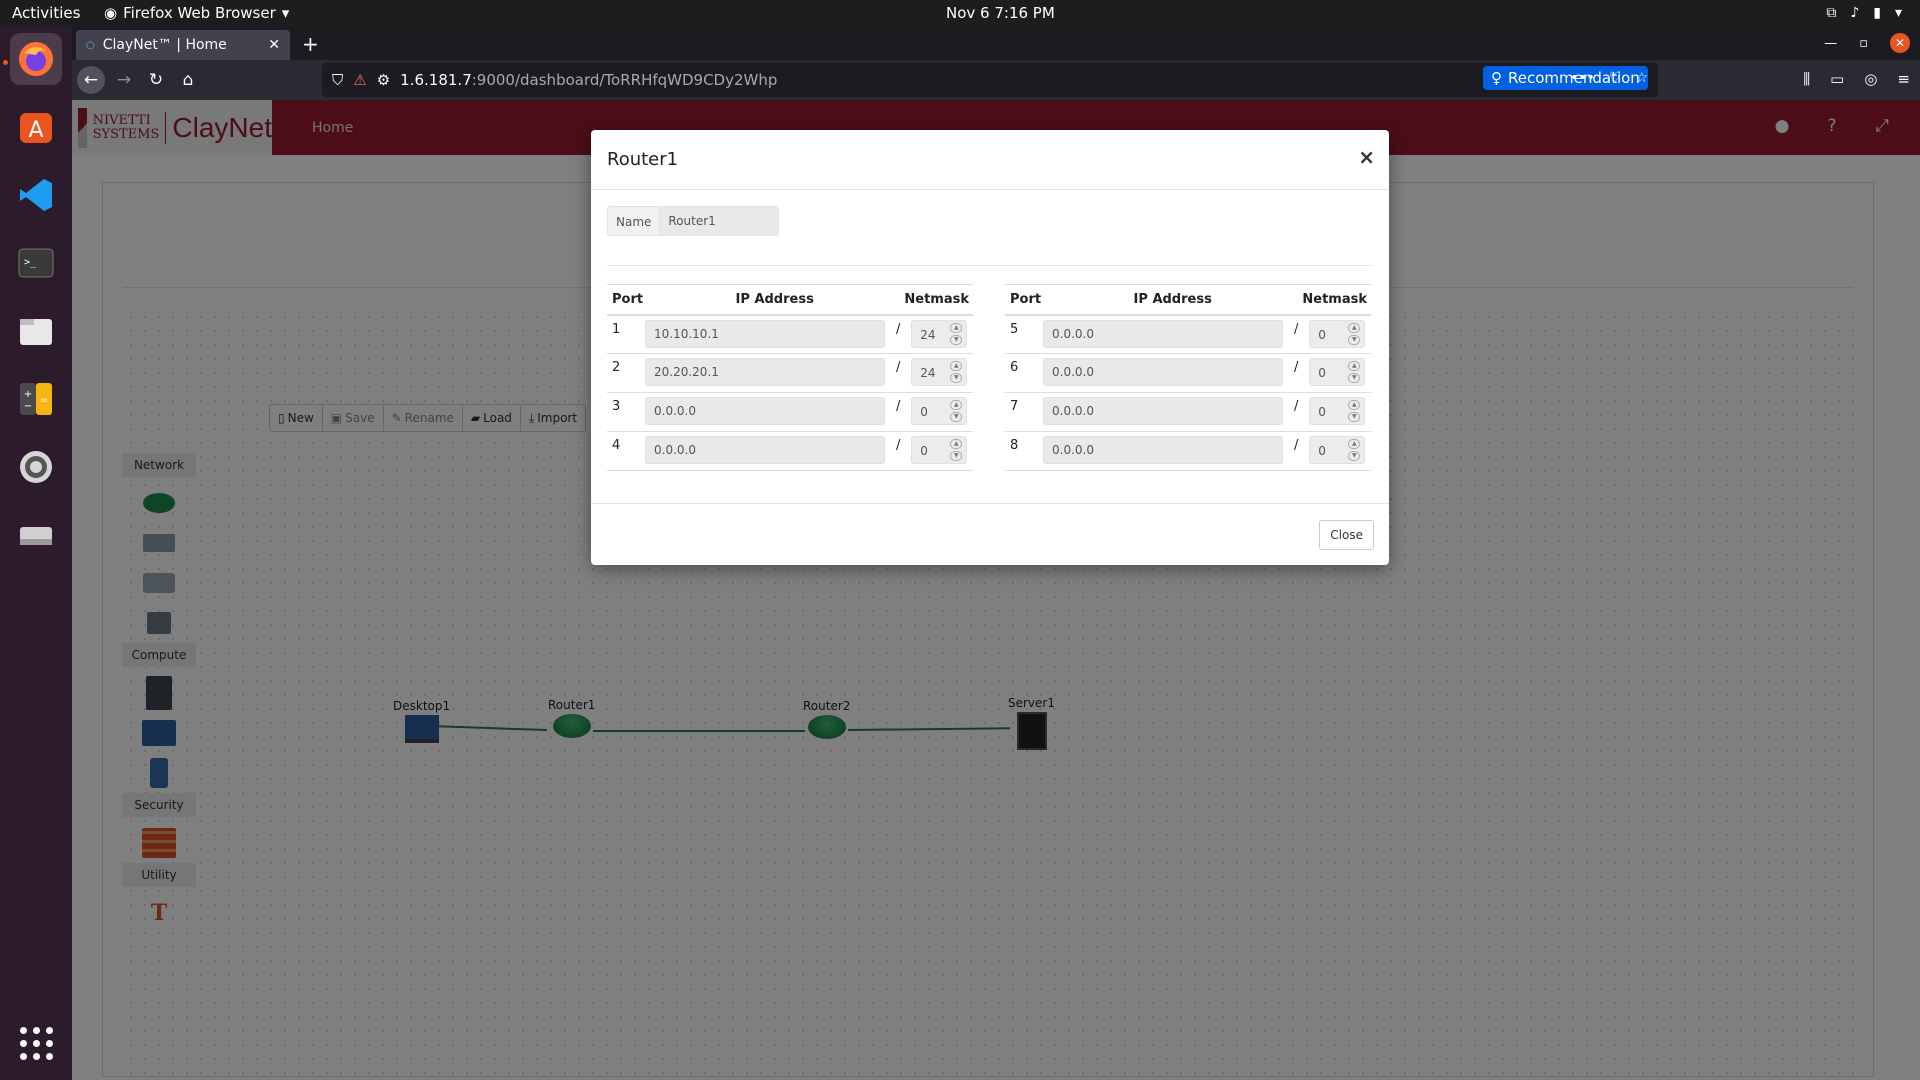 This screenshot has height=1080, width=1920. I want to click on account-icon: ◎, so click(1870, 79).